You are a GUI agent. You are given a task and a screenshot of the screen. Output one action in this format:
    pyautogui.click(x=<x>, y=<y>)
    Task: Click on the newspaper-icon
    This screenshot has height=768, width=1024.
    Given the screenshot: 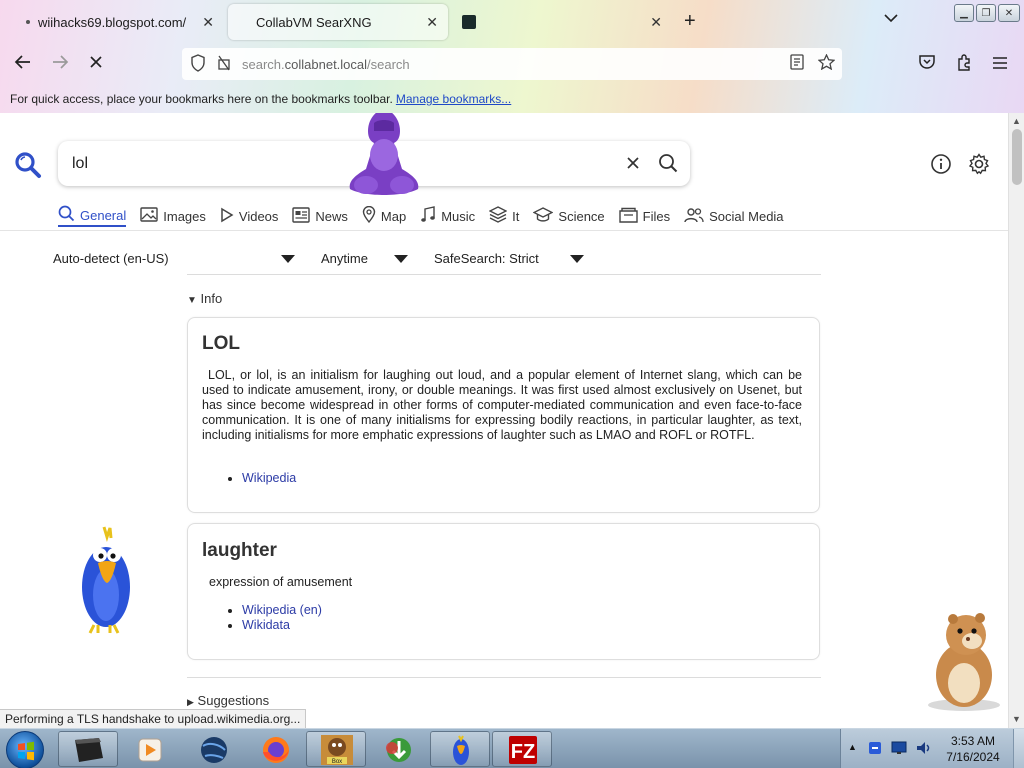 What is the action you would take?
    pyautogui.click(x=301, y=216)
    